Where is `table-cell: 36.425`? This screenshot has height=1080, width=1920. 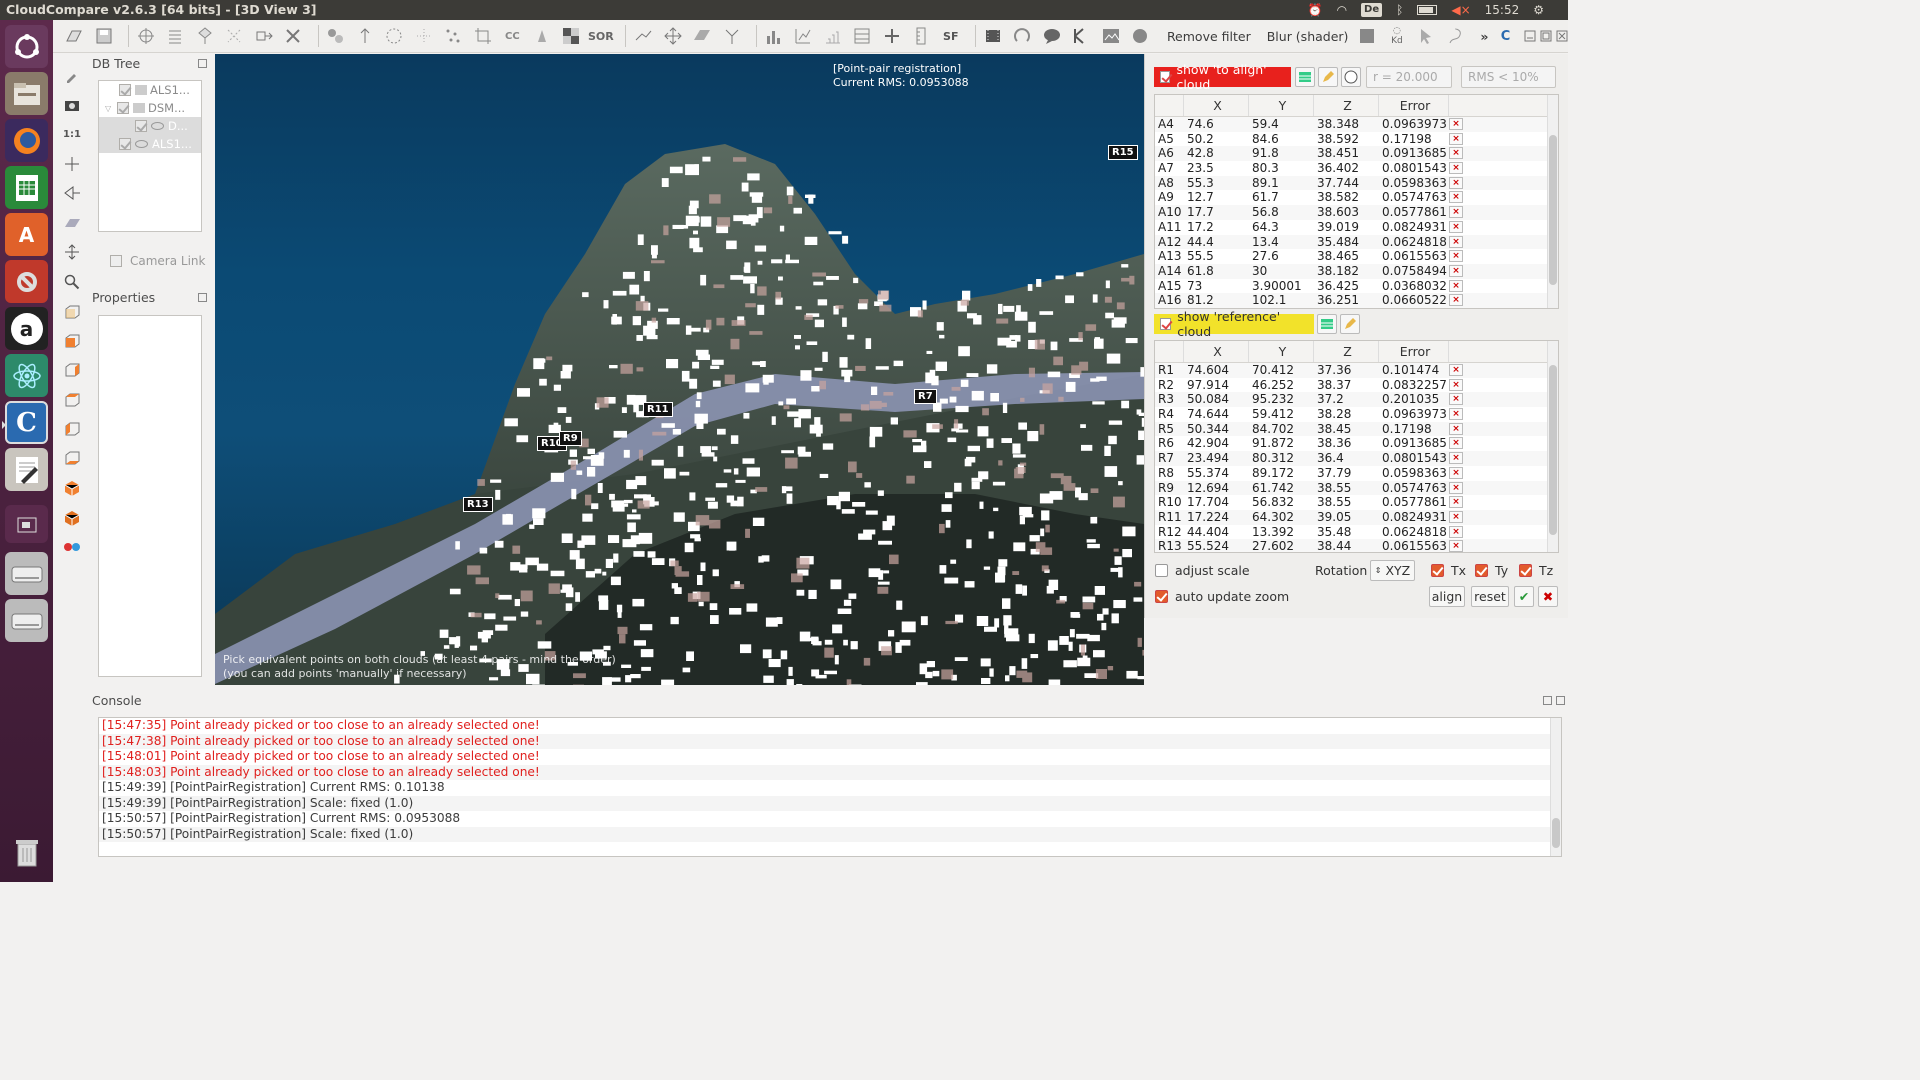
table-cell: 36.425 is located at coordinates (1346, 286).